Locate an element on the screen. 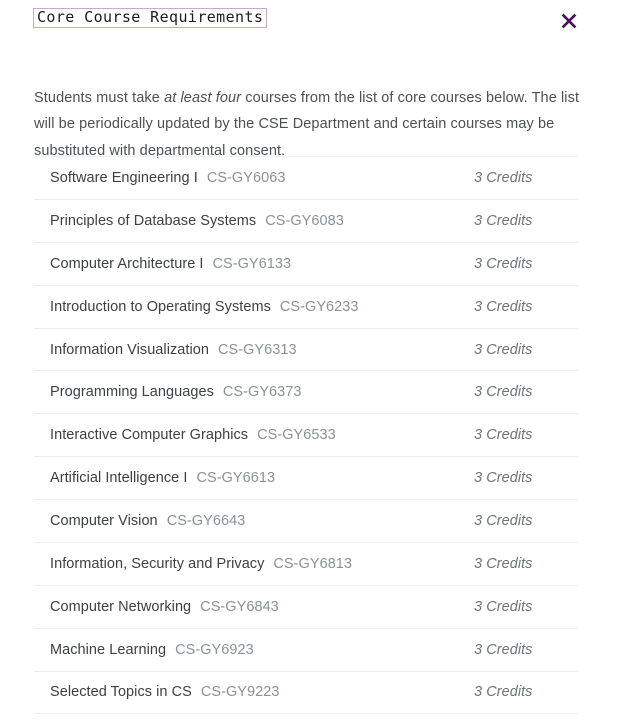 The height and width of the screenshot is (724, 620). course-row: Machine Learning CS-GY6923 3 Credits is located at coordinates (306, 649).